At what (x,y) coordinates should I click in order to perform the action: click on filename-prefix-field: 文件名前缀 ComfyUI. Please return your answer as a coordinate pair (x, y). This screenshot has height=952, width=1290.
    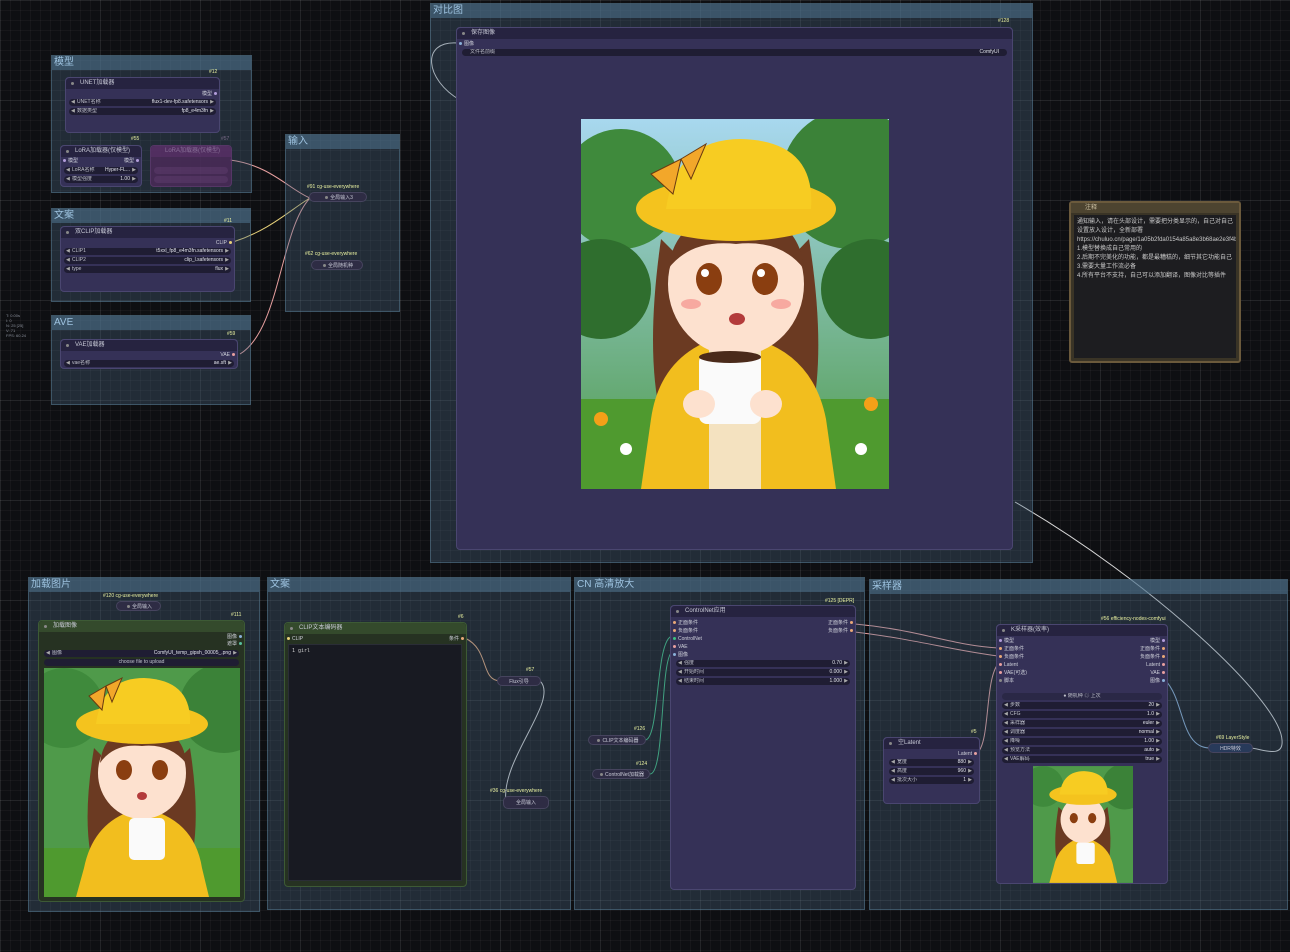
    Looking at the image, I should click on (734, 52).